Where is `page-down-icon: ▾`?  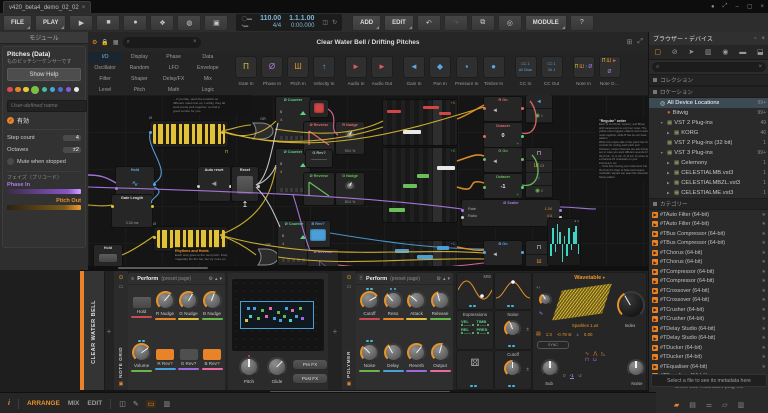 page-down-icon: ▾ is located at coordinates (220, 279).